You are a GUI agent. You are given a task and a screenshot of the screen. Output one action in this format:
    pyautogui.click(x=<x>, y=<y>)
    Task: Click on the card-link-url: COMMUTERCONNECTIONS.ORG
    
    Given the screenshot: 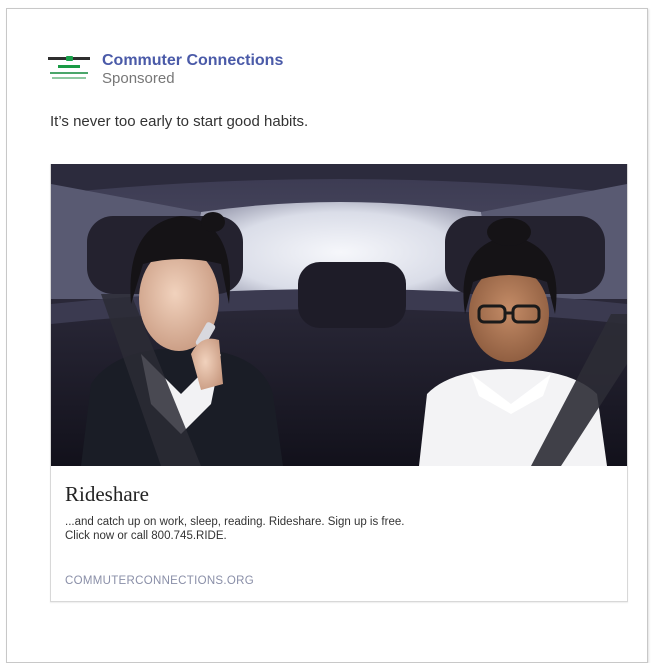 What is the action you would take?
    pyautogui.click(x=159, y=581)
    